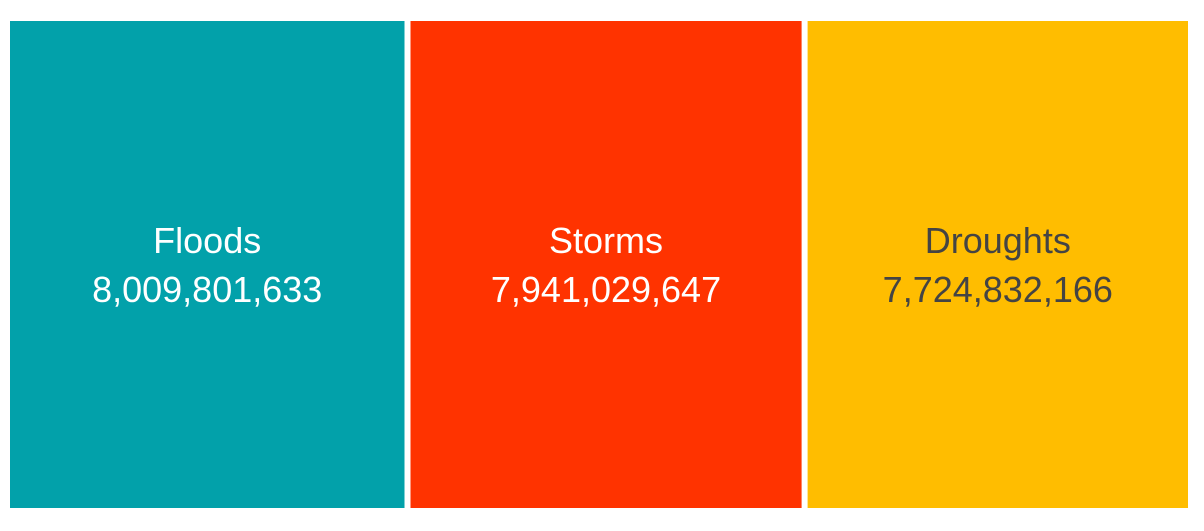 This screenshot has height=531, width=1204. What do you see at coordinates (207, 289) in the screenshot?
I see `tile-value-floods: 8,009,801,633` at bounding box center [207, 289].